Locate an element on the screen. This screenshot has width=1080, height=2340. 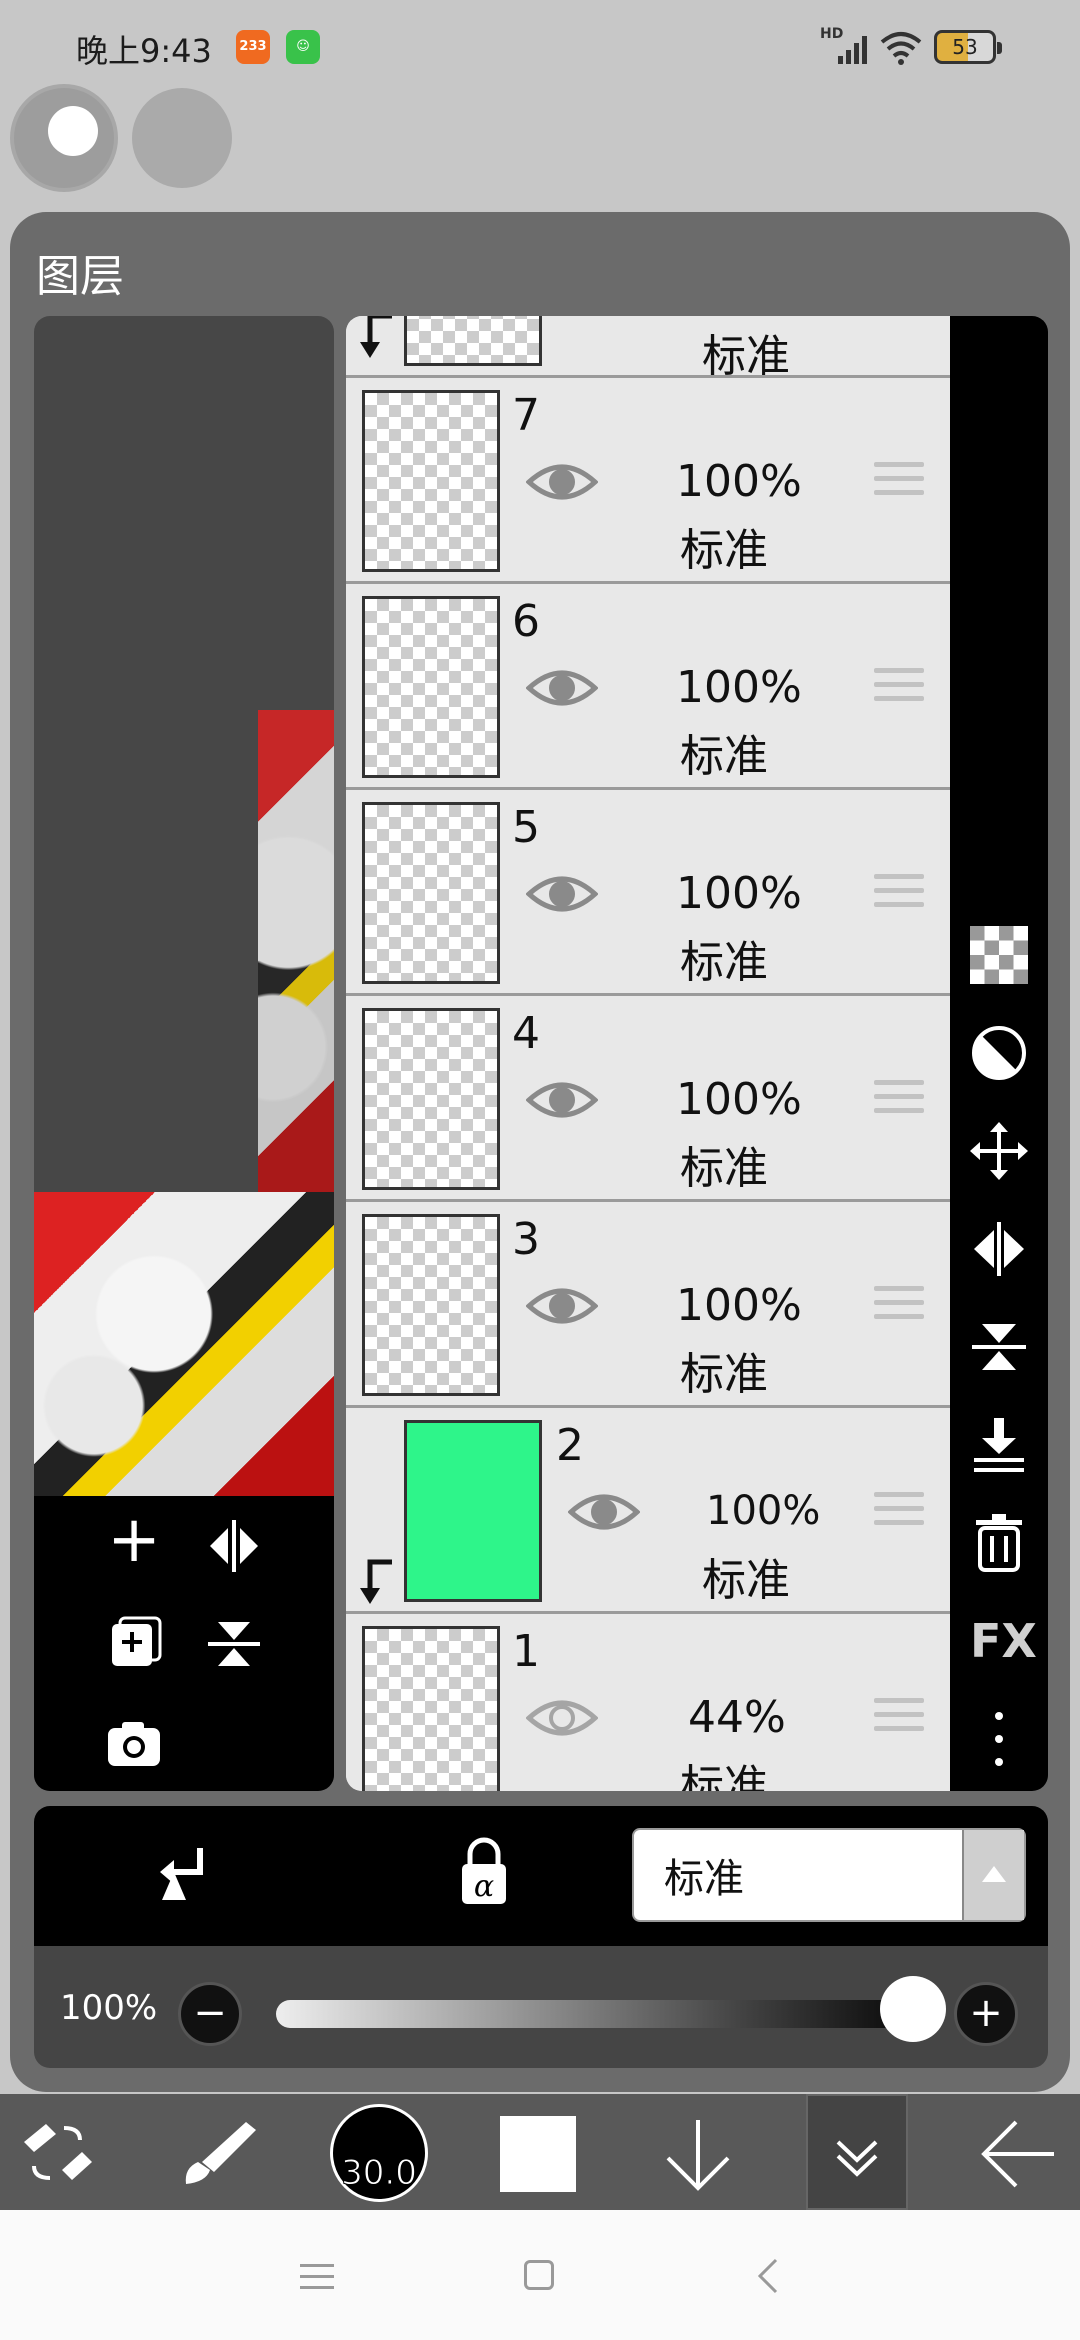
artwork-strip is located at coordinates (296, 951).